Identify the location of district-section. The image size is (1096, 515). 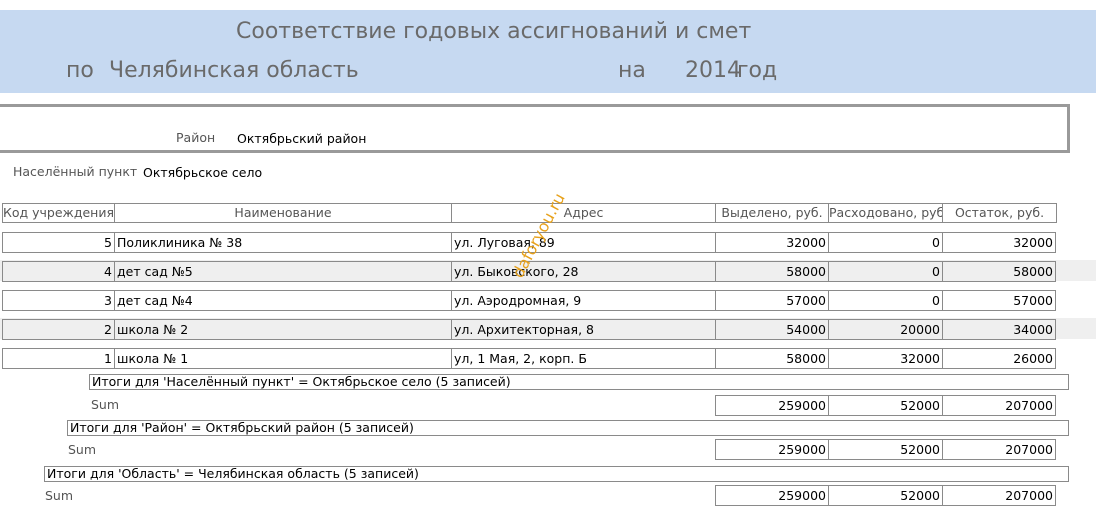
(535, 128).